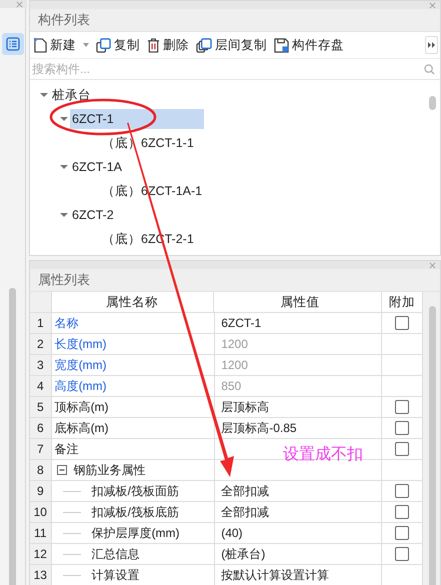 Image resolution: width=441 pixels, height=585 pixels. What do you see at coordinates (66, 449) in the screenshot?
I see `property-name: 备注` at bounding box center [66, 449].